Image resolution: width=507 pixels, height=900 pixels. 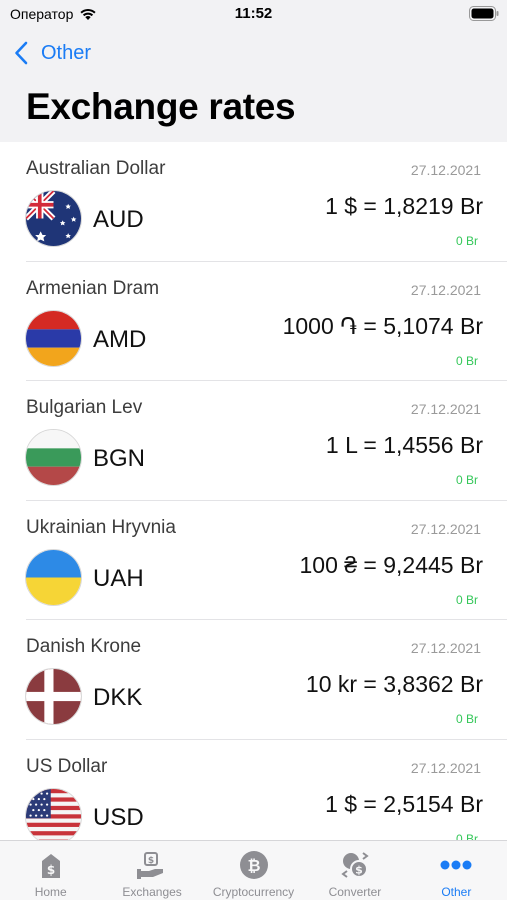 What do you see at coordinates (382, 325) in the screenshot?
I see `exchange-rate: 1000 ֏ = 5,1074 Br` at bounding box center [382, 325].